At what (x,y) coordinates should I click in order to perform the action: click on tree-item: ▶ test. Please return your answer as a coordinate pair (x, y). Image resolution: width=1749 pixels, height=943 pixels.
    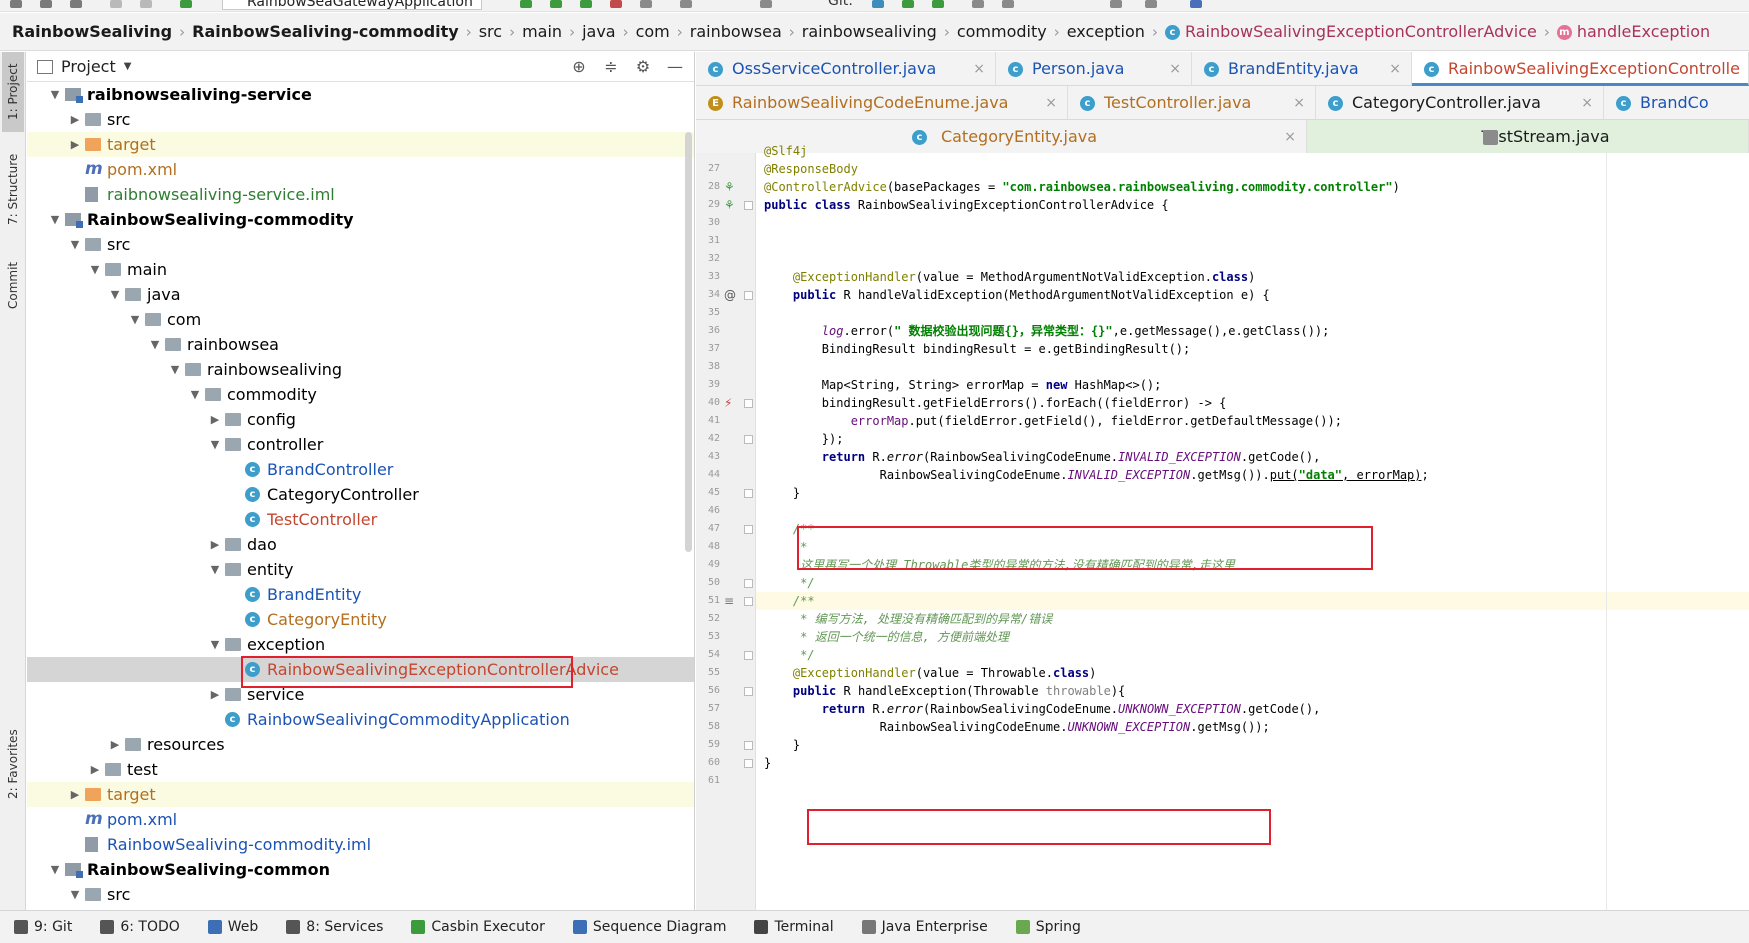
    Looking at the image, I should click on (360, 769).